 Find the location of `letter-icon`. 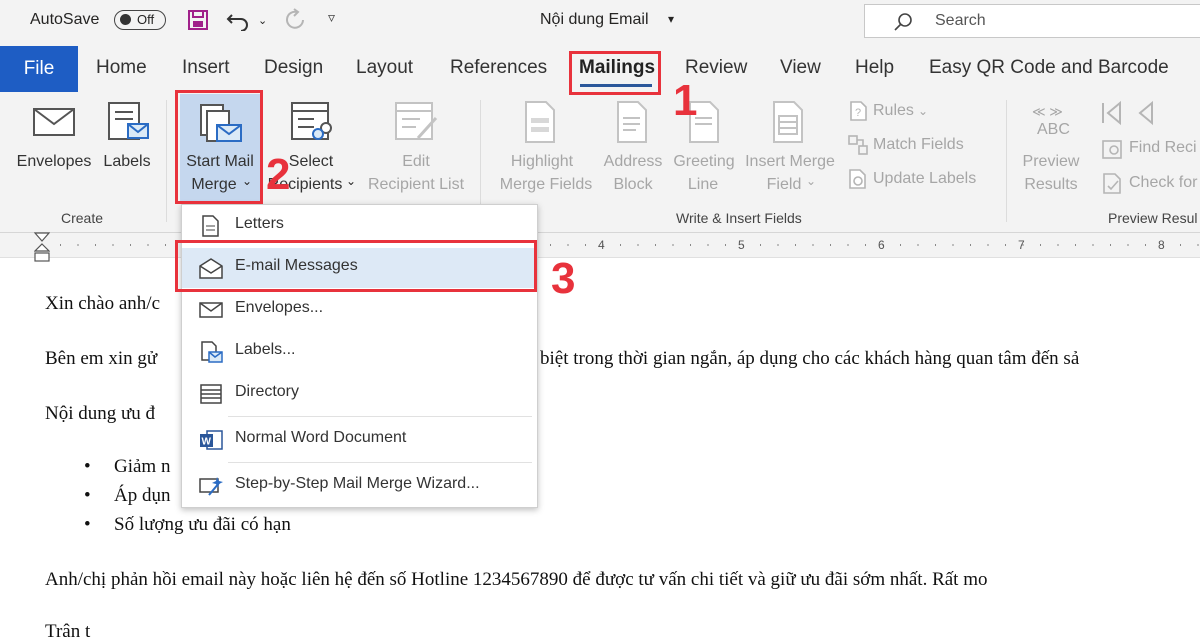

letter-icon is located at coordinates (210, 226).